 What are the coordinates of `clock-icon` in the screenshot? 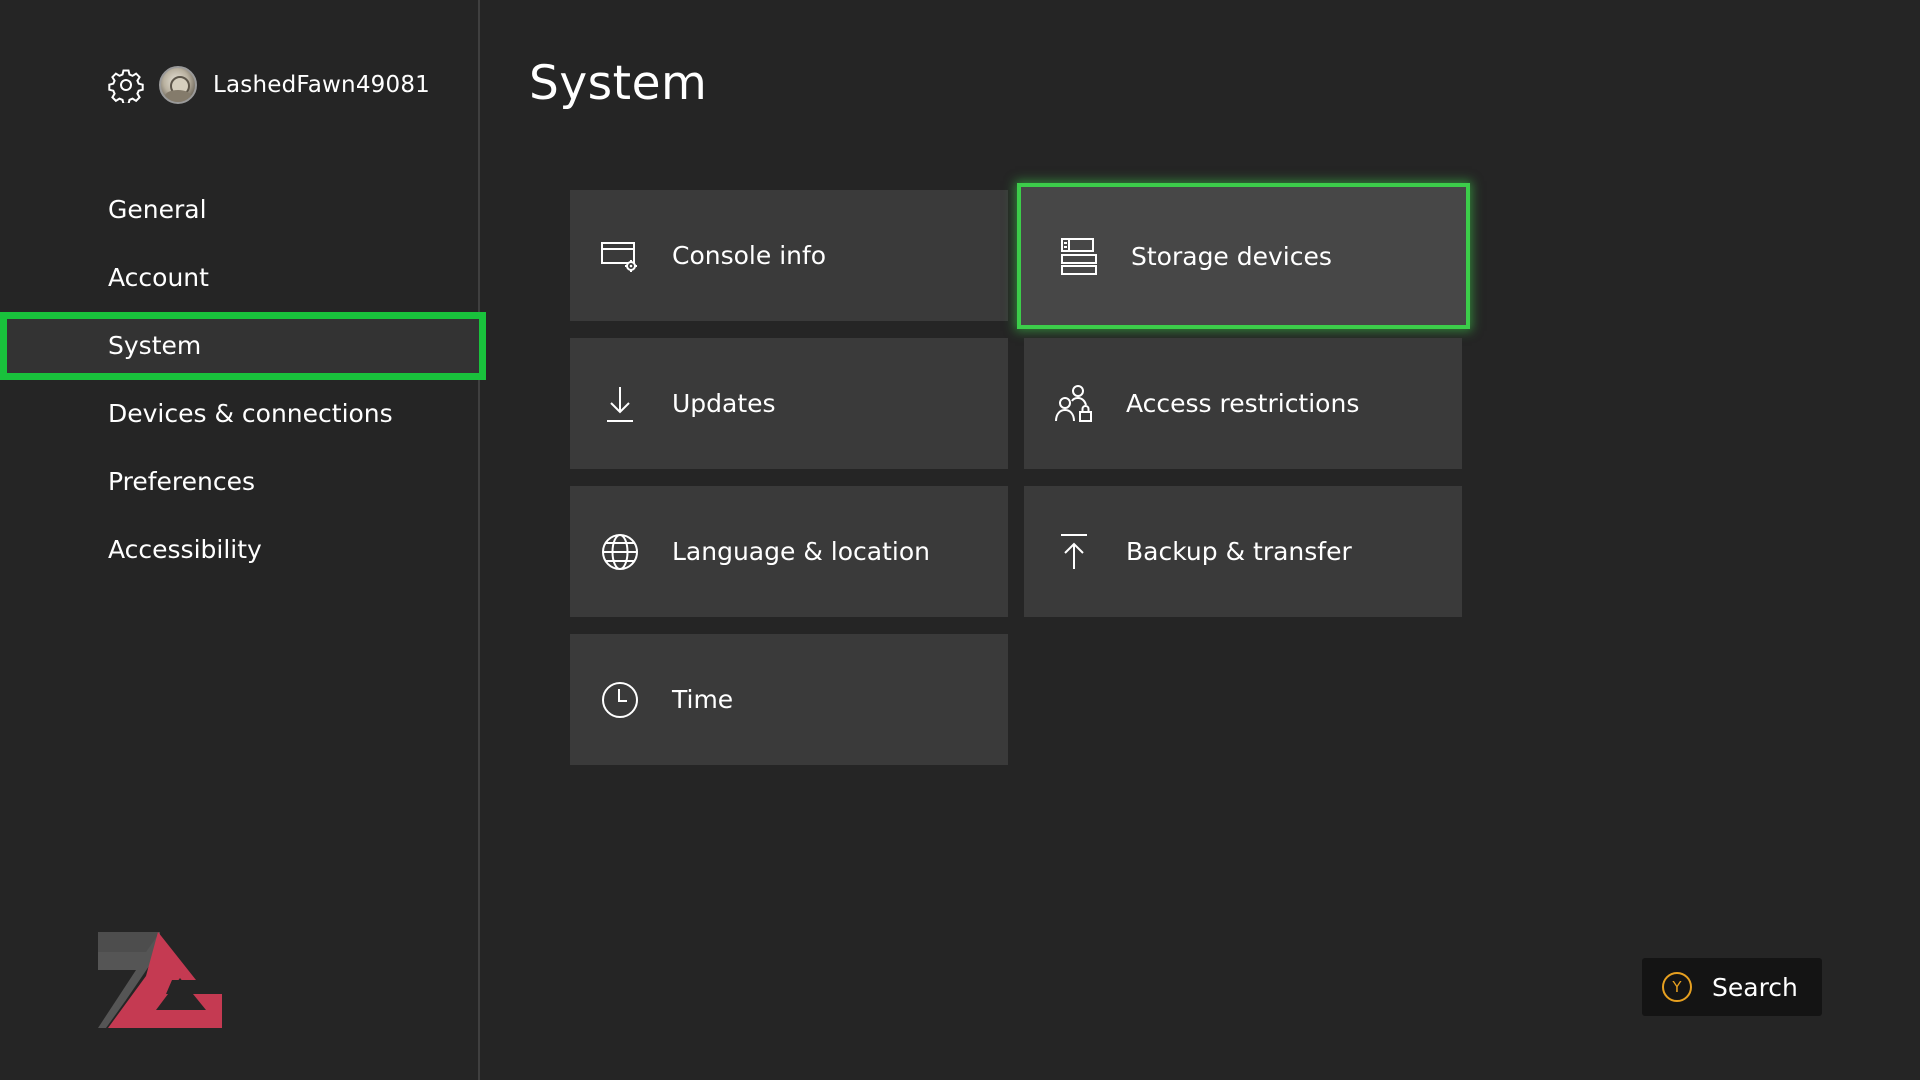 It's located at (620, 700).